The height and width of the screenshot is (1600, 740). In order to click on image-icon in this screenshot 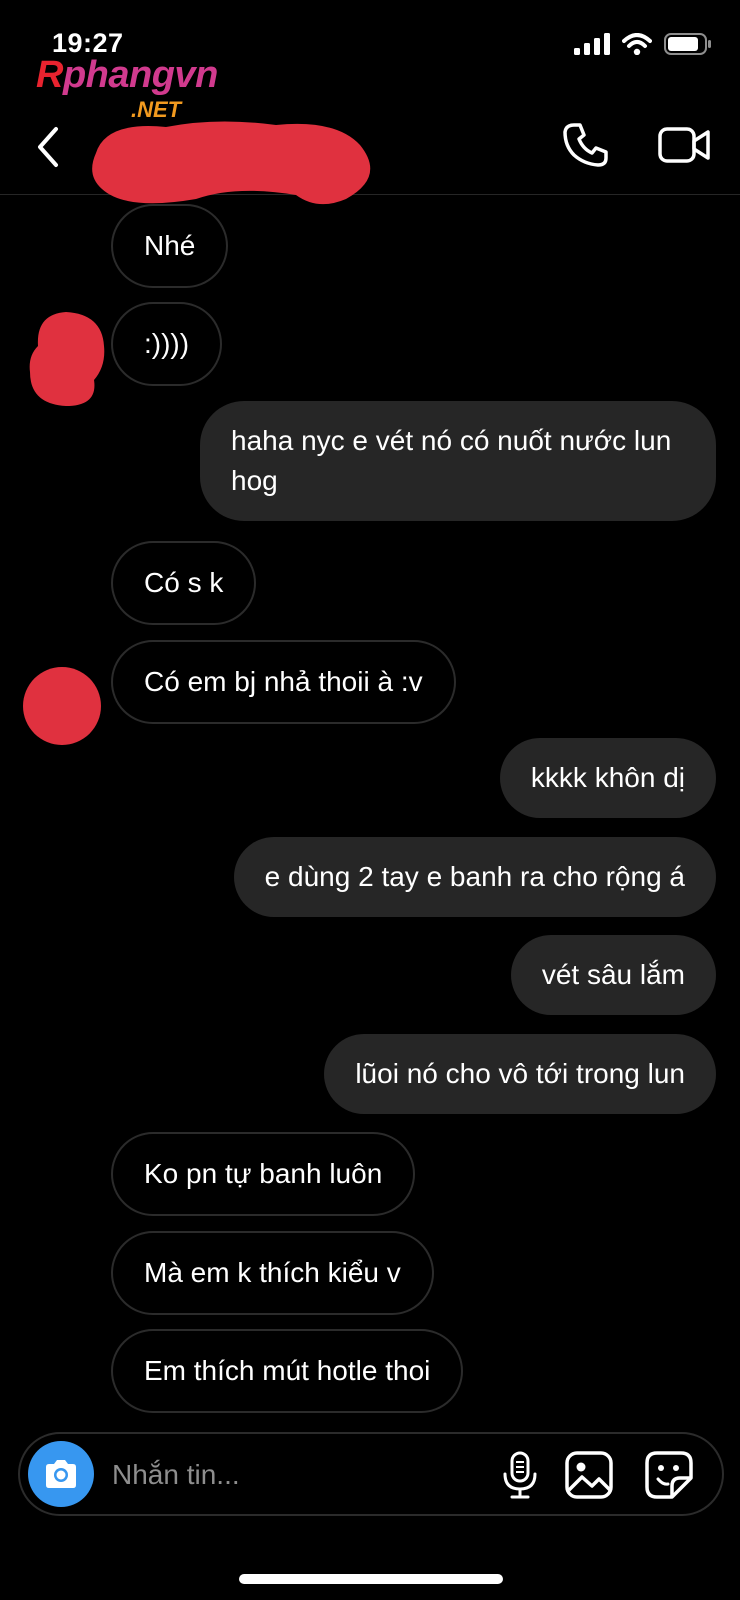, I will do `click(589, 1475)`.